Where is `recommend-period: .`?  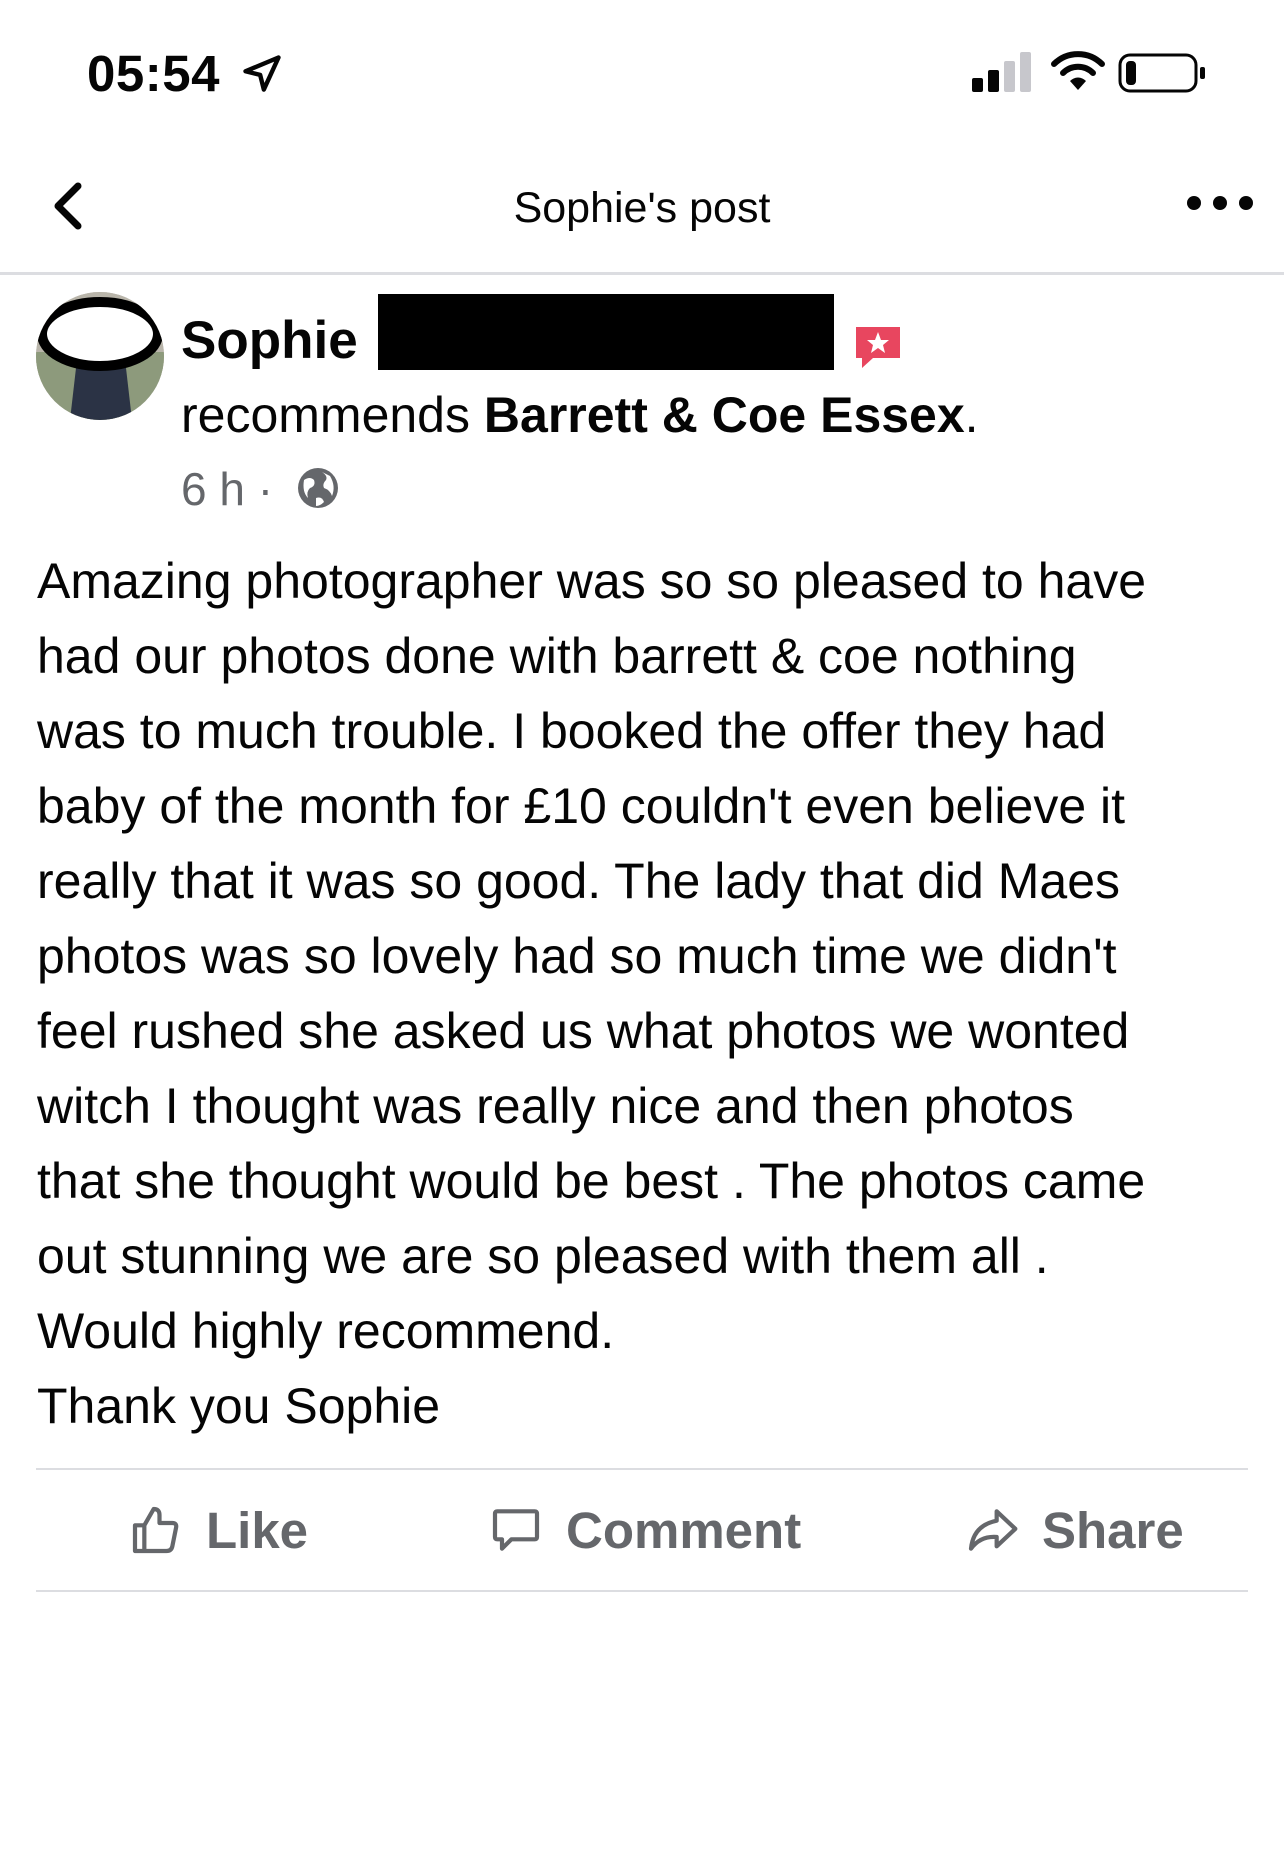 recommend-period: . is located at coordinates (971, 415).